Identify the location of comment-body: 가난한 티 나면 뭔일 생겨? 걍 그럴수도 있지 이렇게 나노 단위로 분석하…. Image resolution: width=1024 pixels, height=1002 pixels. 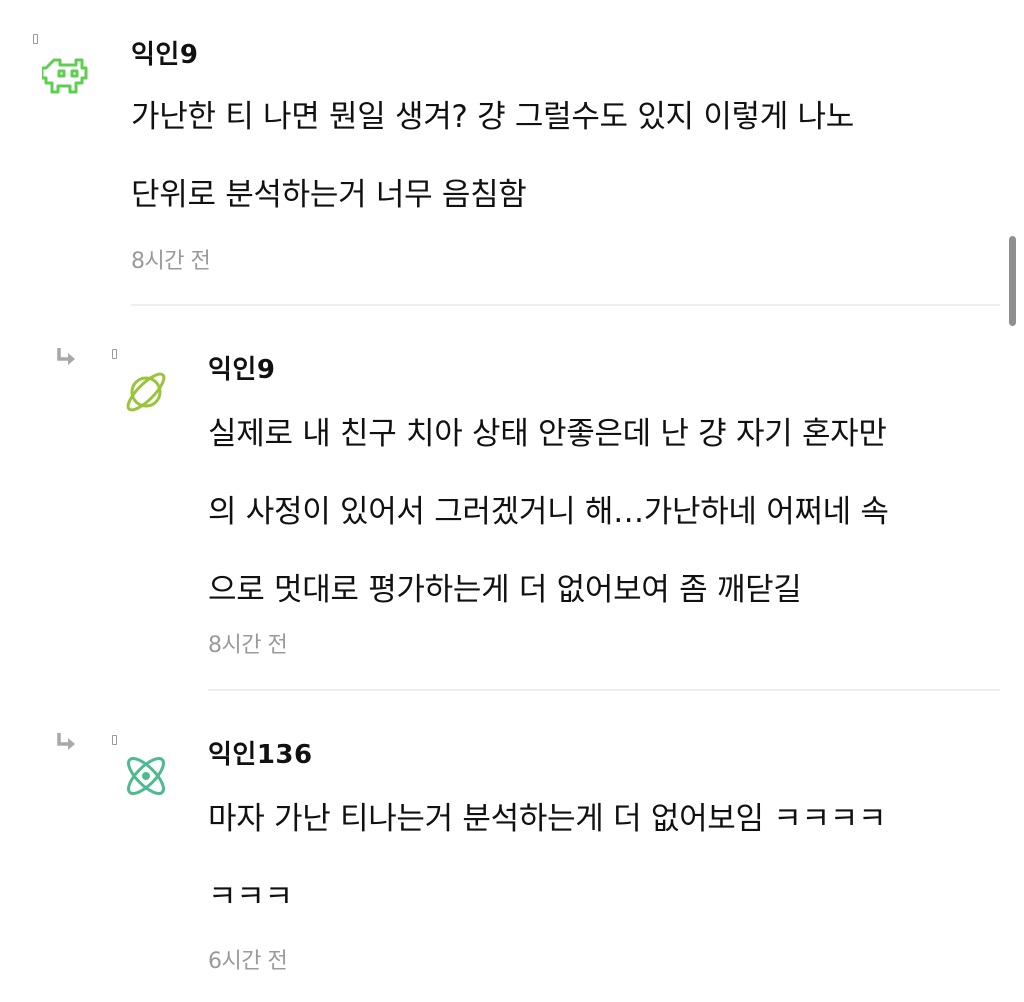
(561, 156).